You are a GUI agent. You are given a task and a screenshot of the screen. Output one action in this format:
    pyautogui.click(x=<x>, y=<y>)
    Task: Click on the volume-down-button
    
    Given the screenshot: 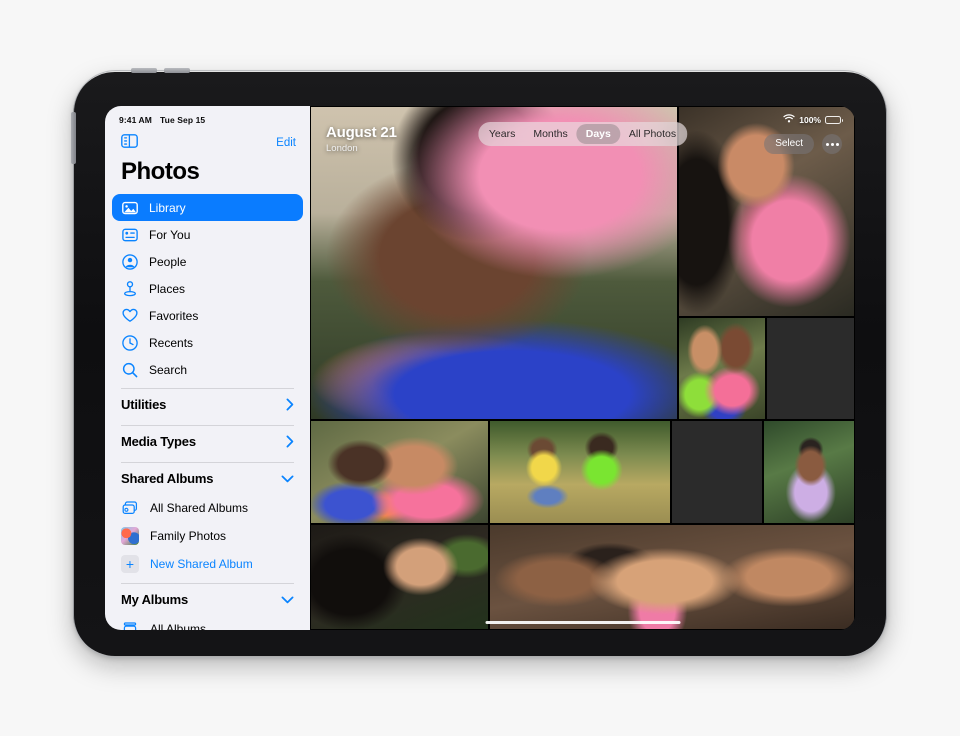 What is the action you would take?
    pyautogui.click(x=177, y=70)
    